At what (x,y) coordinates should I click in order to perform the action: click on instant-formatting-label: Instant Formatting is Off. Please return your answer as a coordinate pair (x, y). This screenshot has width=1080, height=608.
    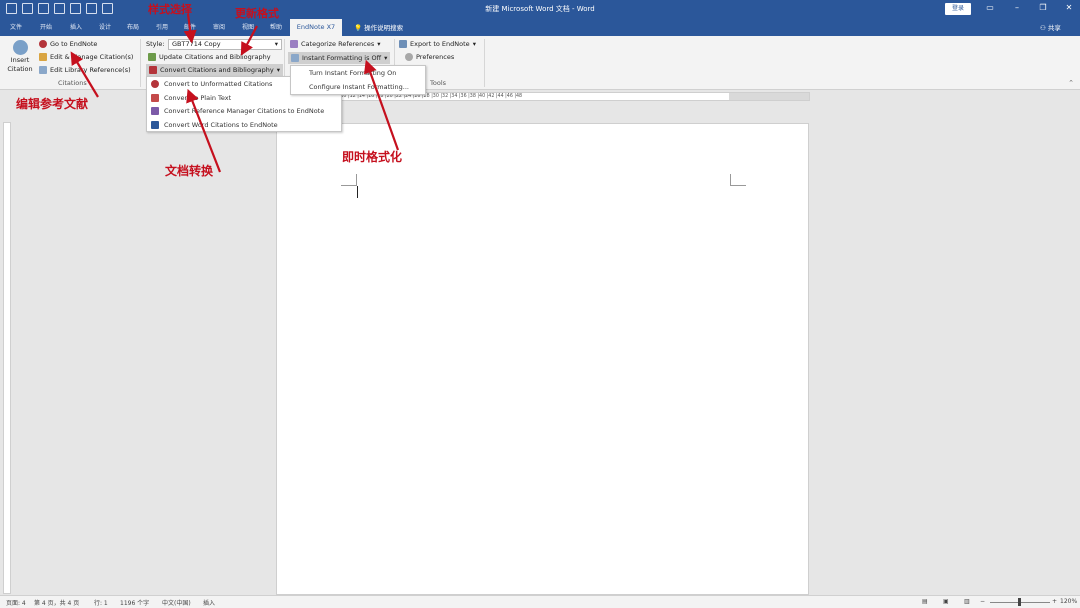
    Looking at the image, I should click on (342, 58).